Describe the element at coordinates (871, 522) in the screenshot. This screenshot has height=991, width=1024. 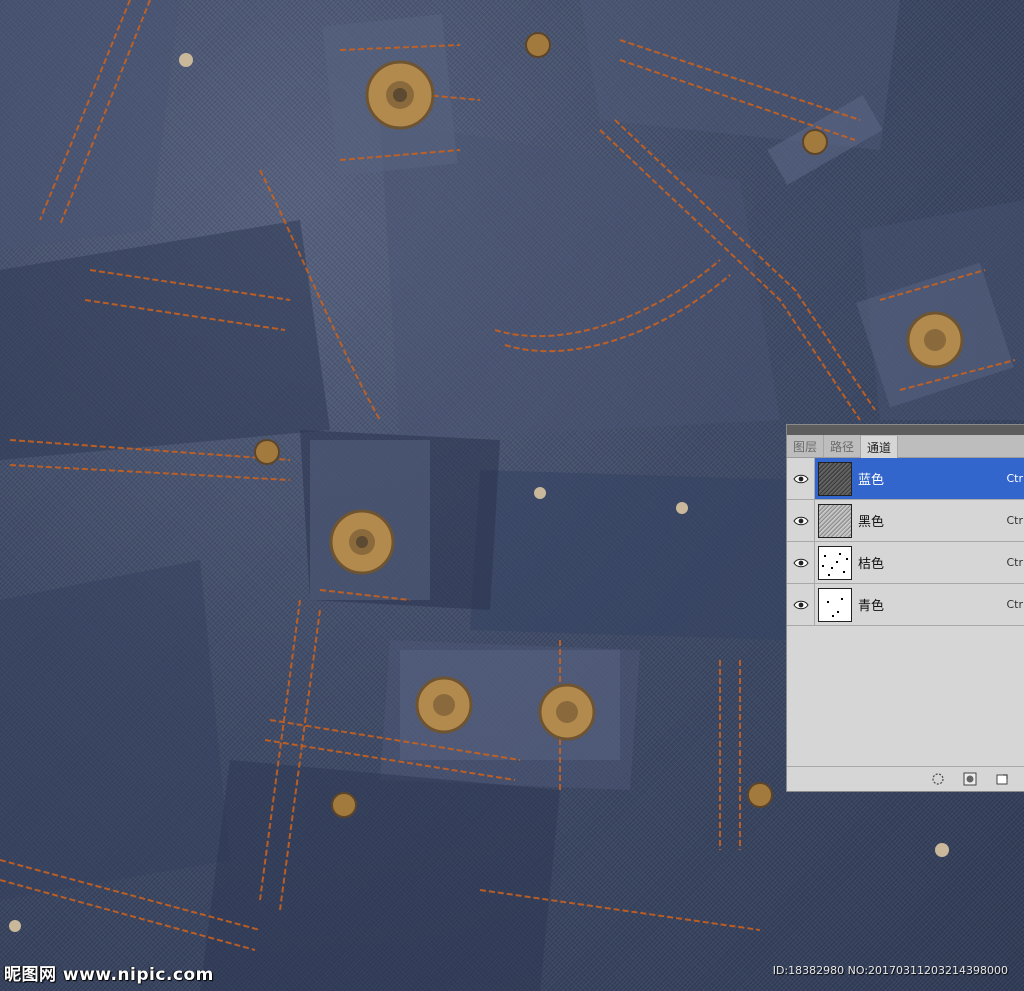
I see `channel-name: 黑色` at that location.